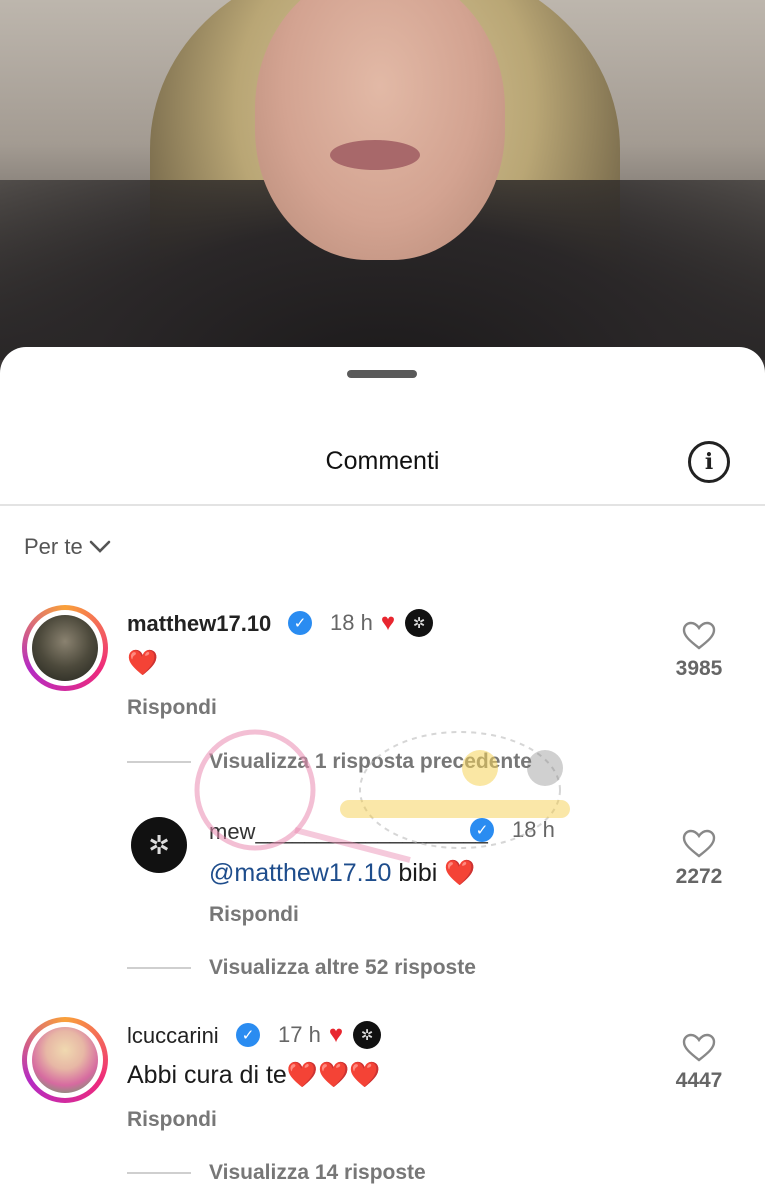 The height and width of the screenshot is (1200, 765). I want to click on like-button: 3985, so click(699, 651).